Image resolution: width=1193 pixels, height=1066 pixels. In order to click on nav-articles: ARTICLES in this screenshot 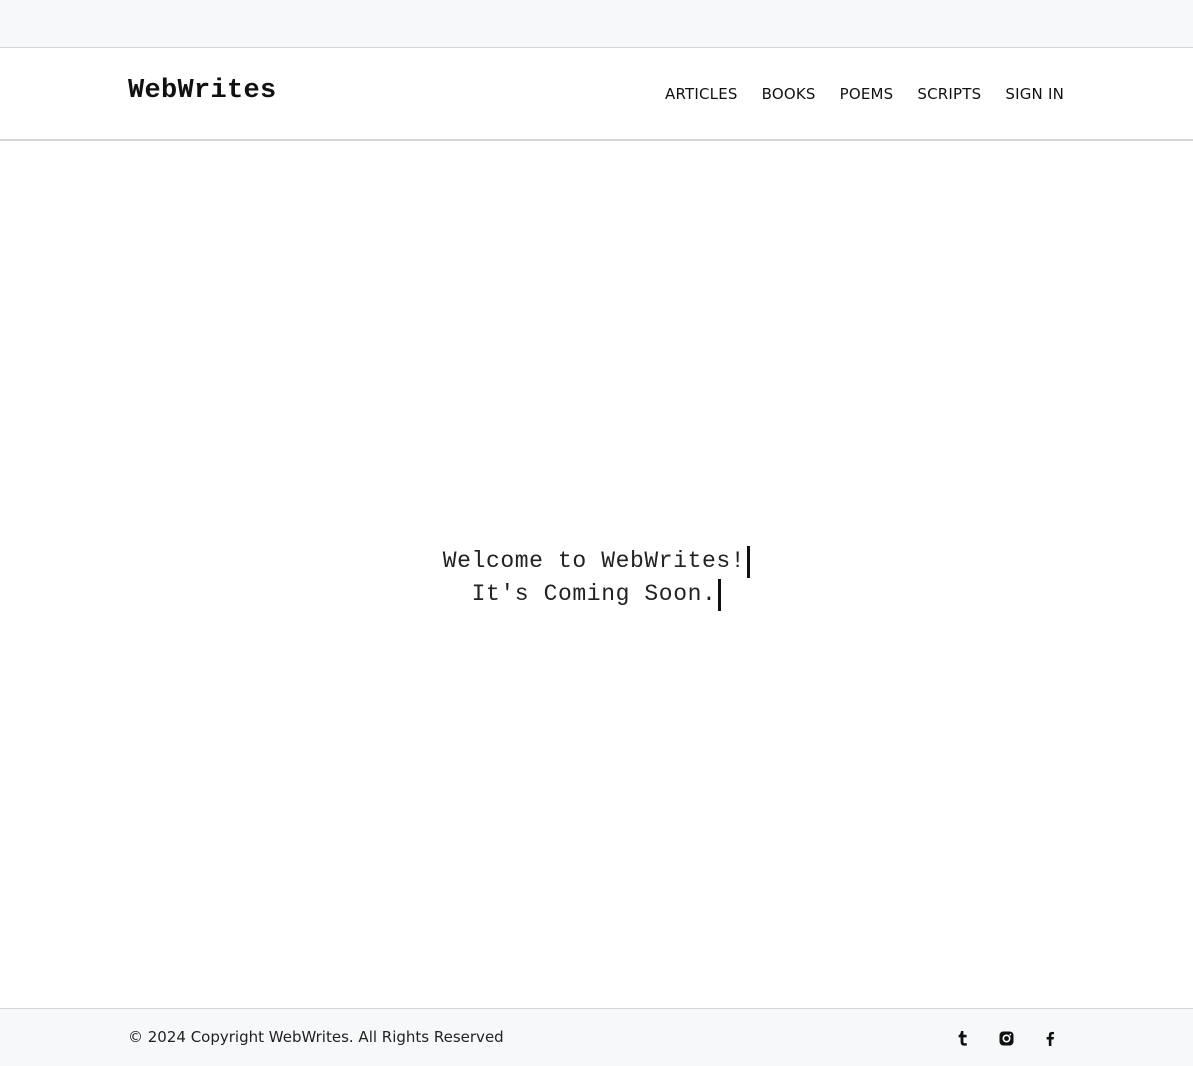, I will do `click(701, 94)`.